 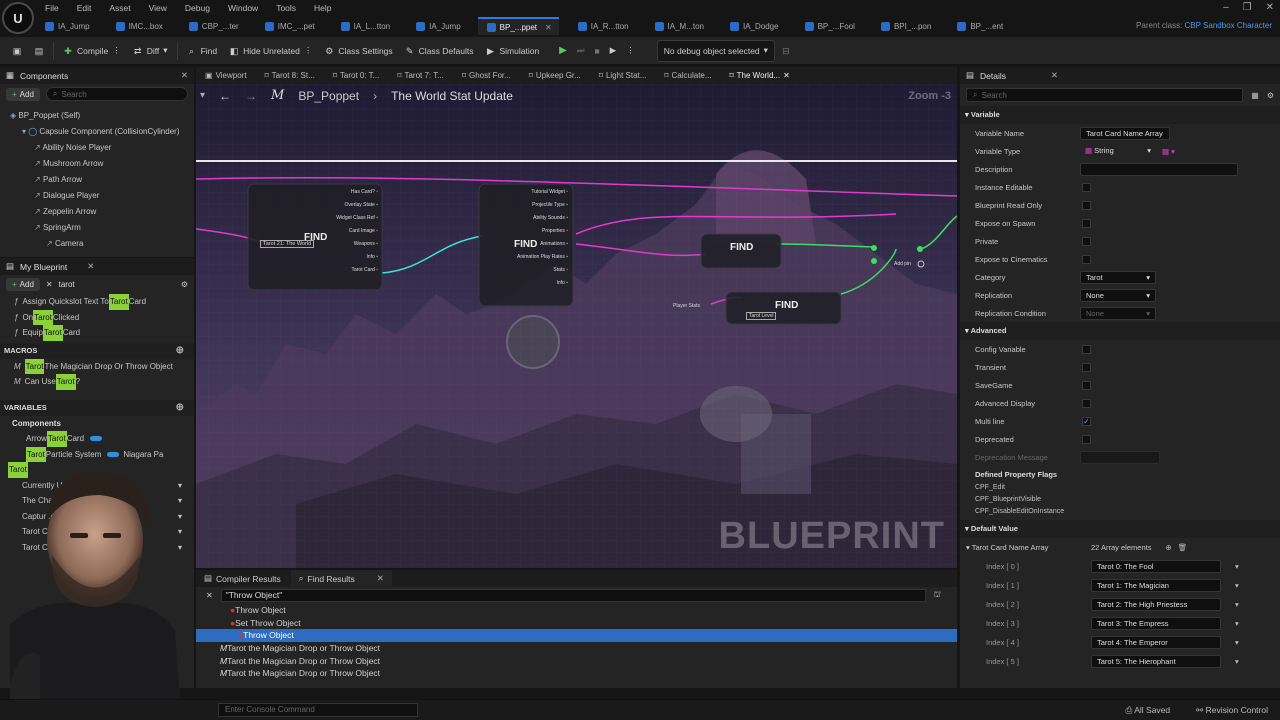 What do you see at coordinates (532, 231) in the screenshot?
I see `node-pin: Properties ▪` at bounding box center [532, 231].